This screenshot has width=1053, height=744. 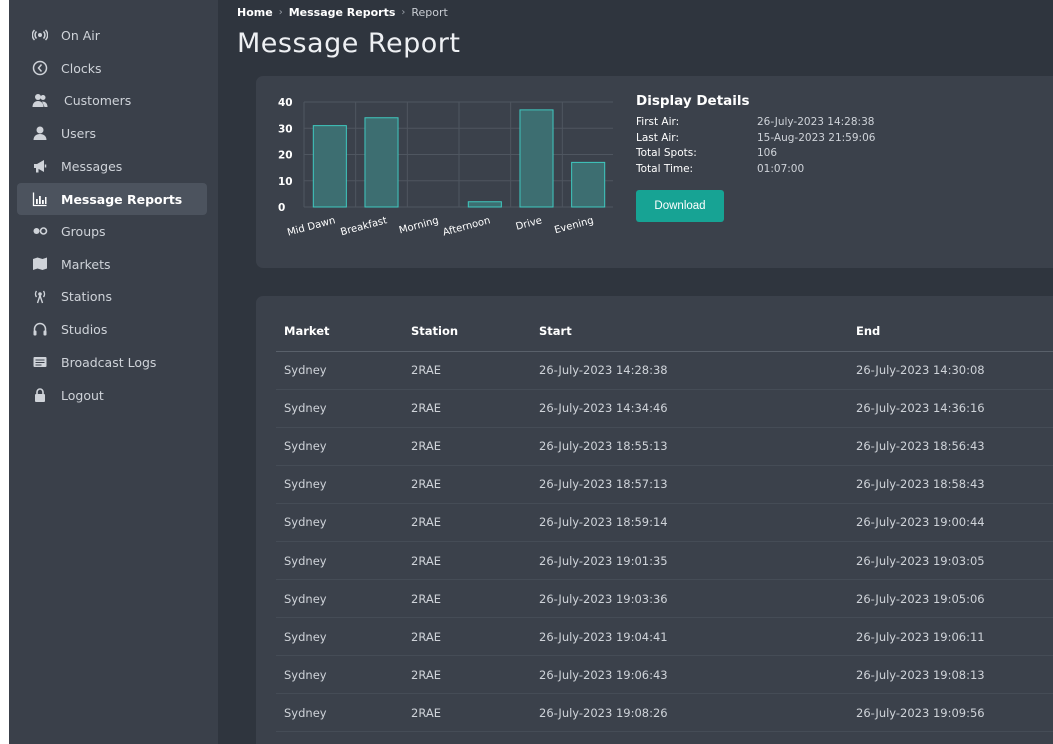 I want to click on groups-icon, so click(x=40, y=231).